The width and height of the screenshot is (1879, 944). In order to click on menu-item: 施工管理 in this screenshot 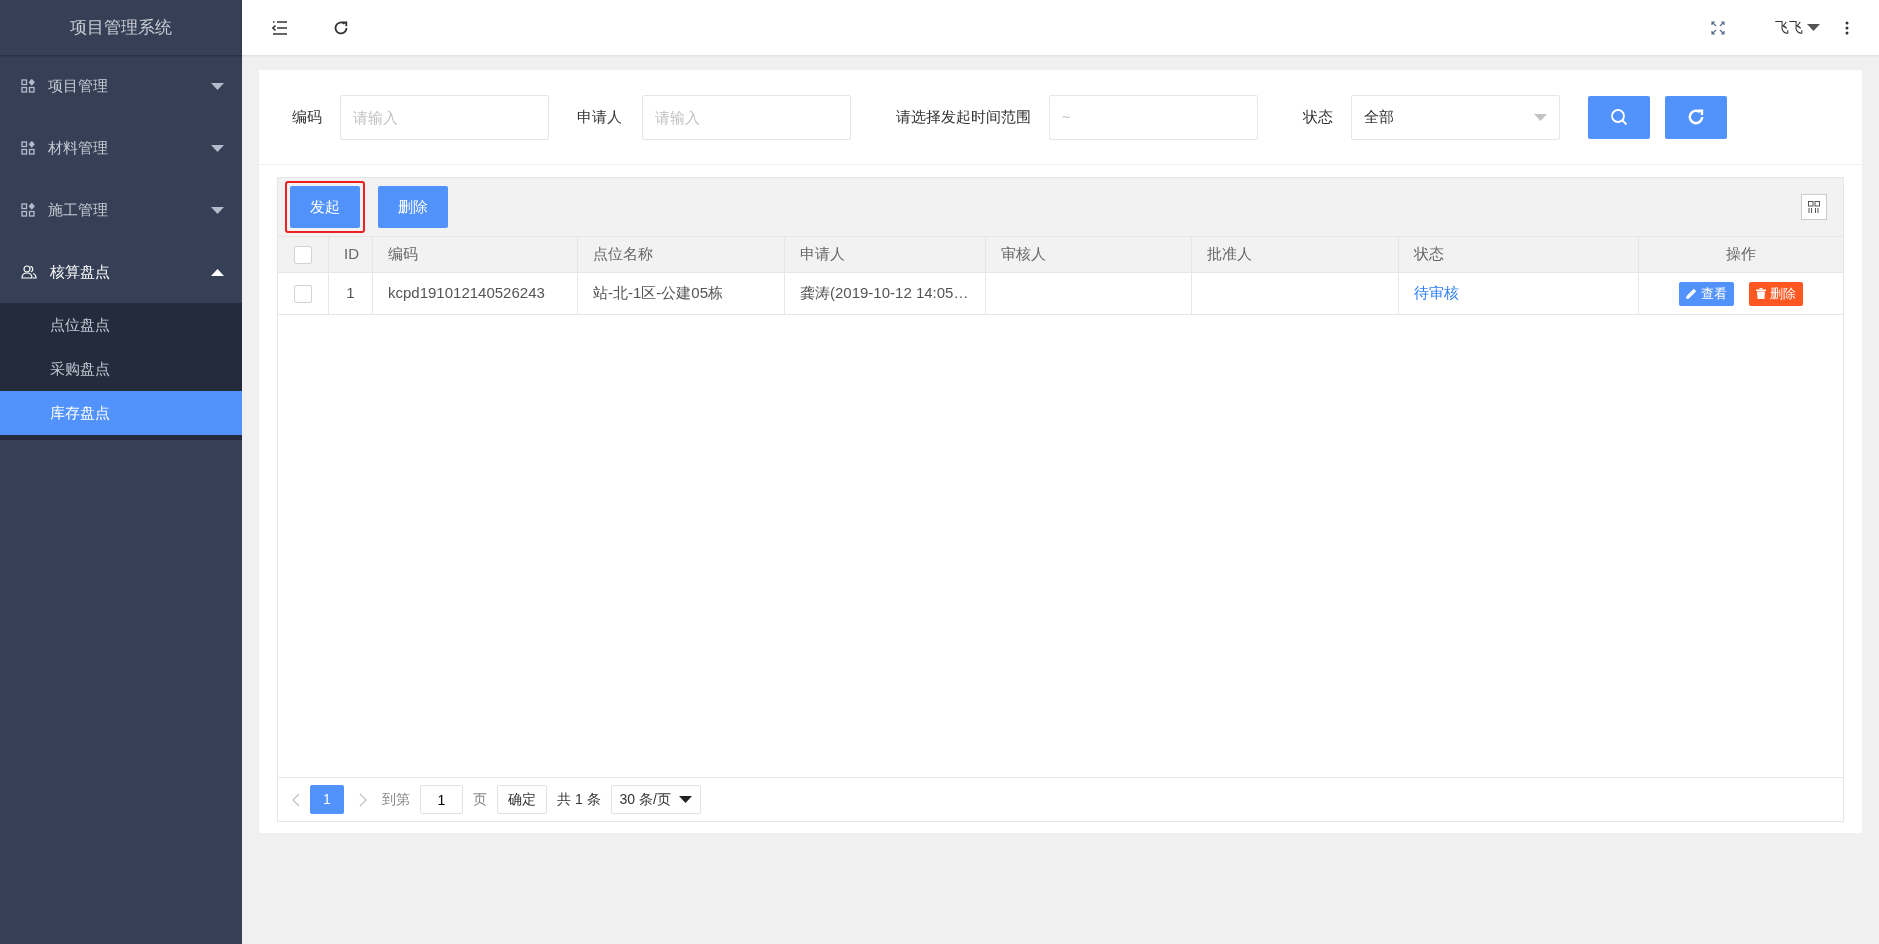, I will do `click(121, 210)`.